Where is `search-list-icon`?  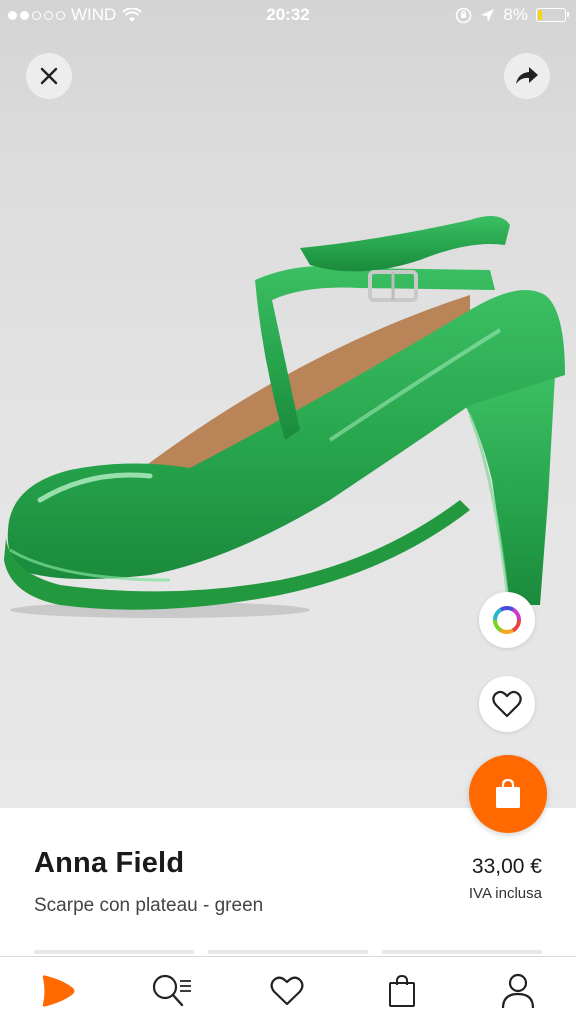 search-list-icon is located at coordinates (171, 990).